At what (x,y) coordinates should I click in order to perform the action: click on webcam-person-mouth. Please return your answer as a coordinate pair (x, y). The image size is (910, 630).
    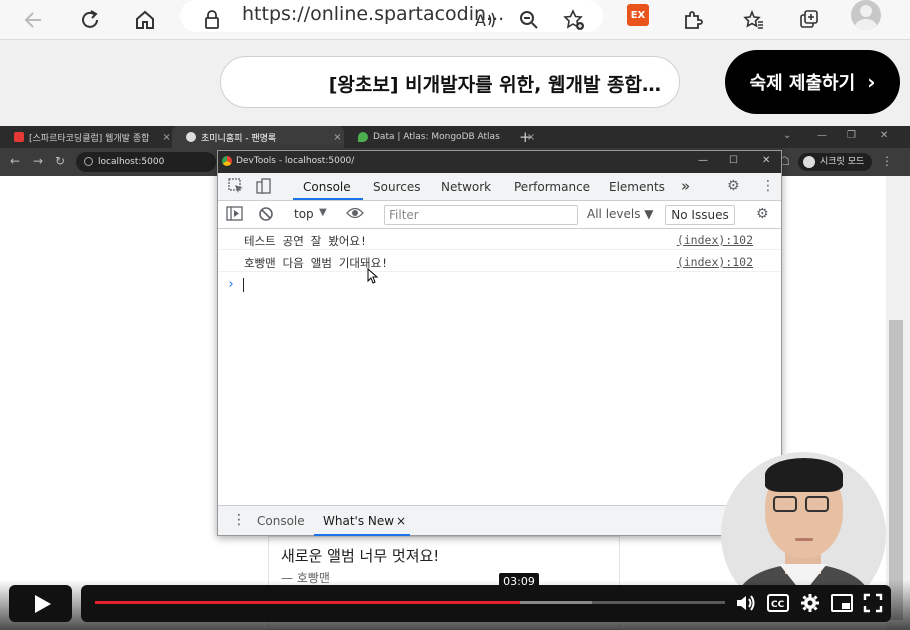
    Looking at the image, I should click on (804, 539).